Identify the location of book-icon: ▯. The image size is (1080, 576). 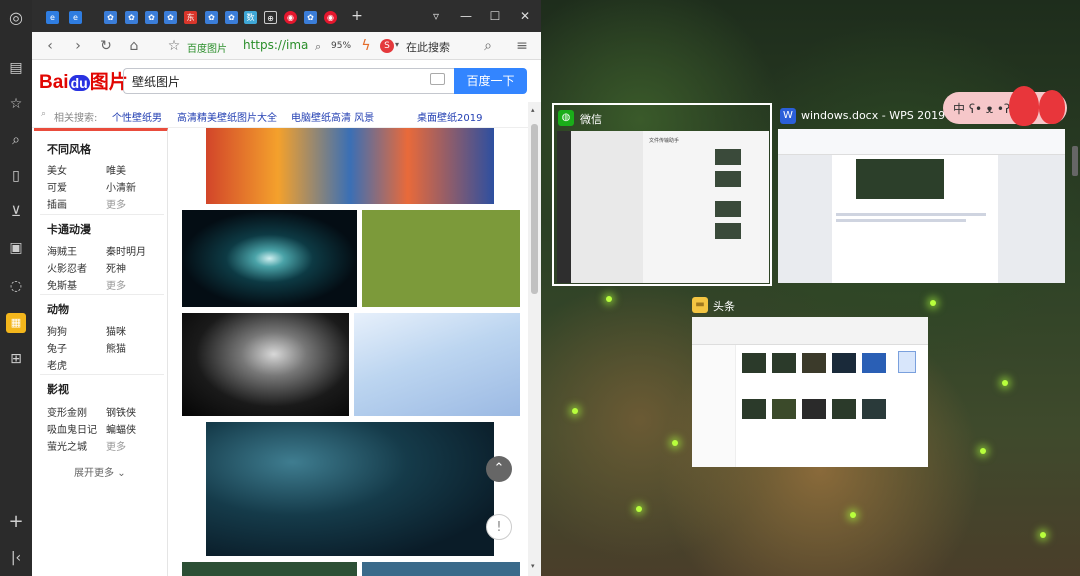
(16, 176).